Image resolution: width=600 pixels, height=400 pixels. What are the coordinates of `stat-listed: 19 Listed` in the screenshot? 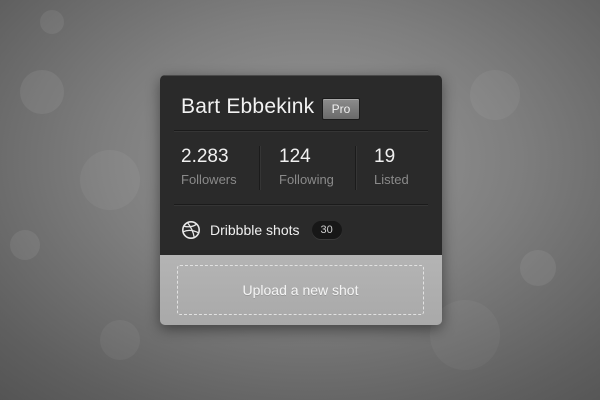 It's located at (391, 166).